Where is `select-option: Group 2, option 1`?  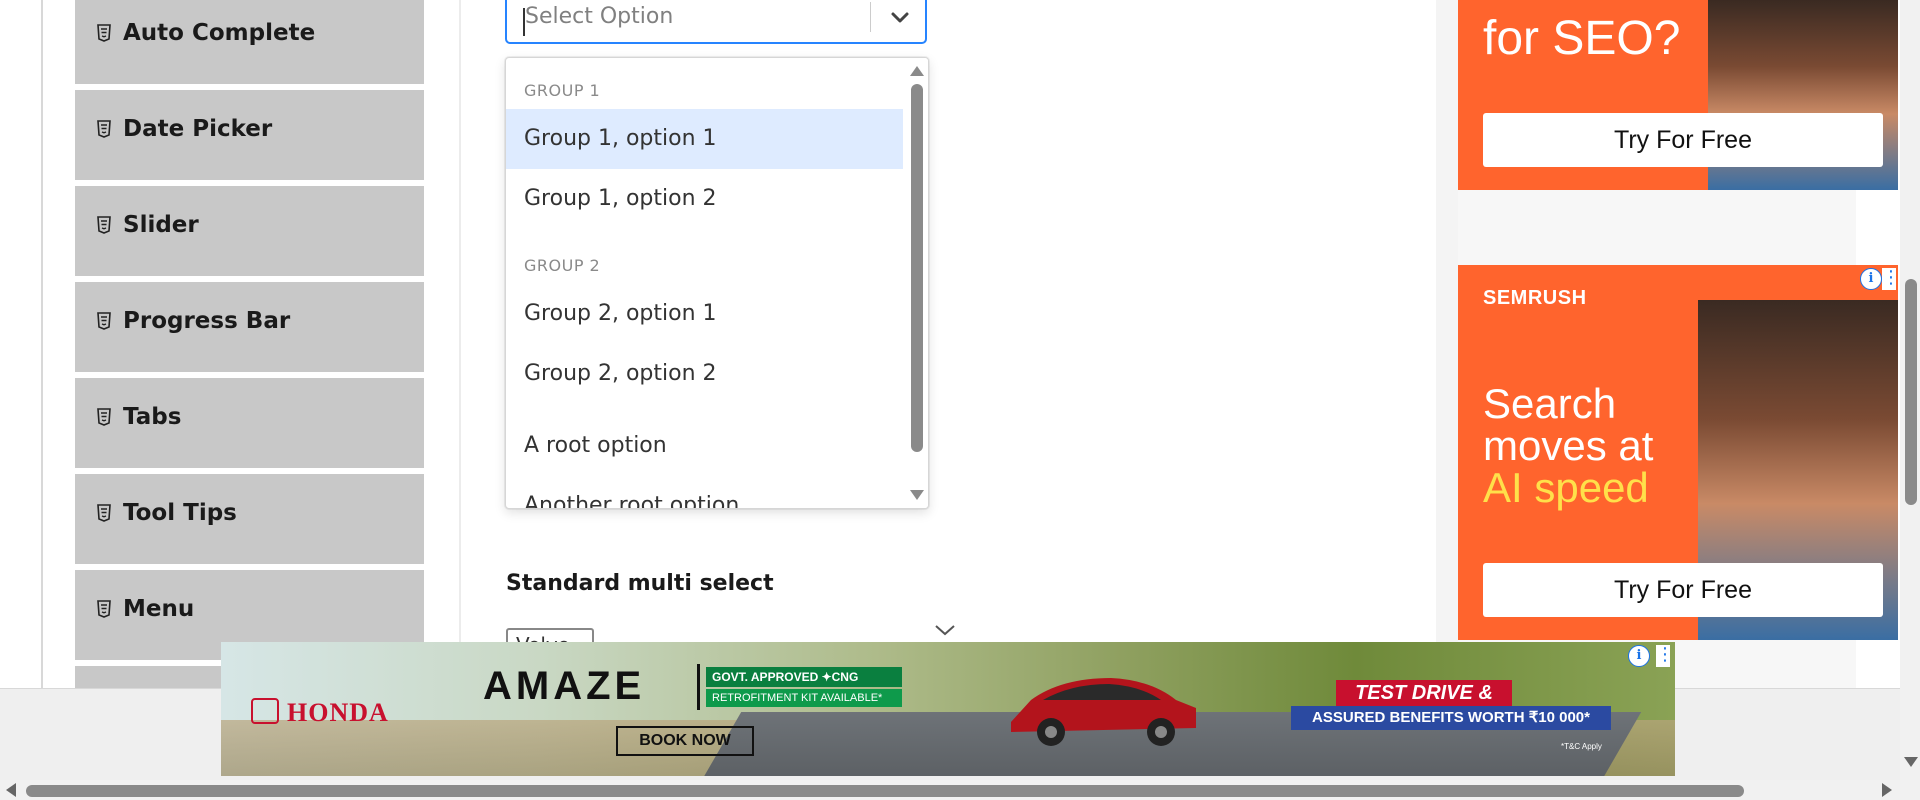 select-option: Group 2, option 1 is located at coordinates (704, 314).